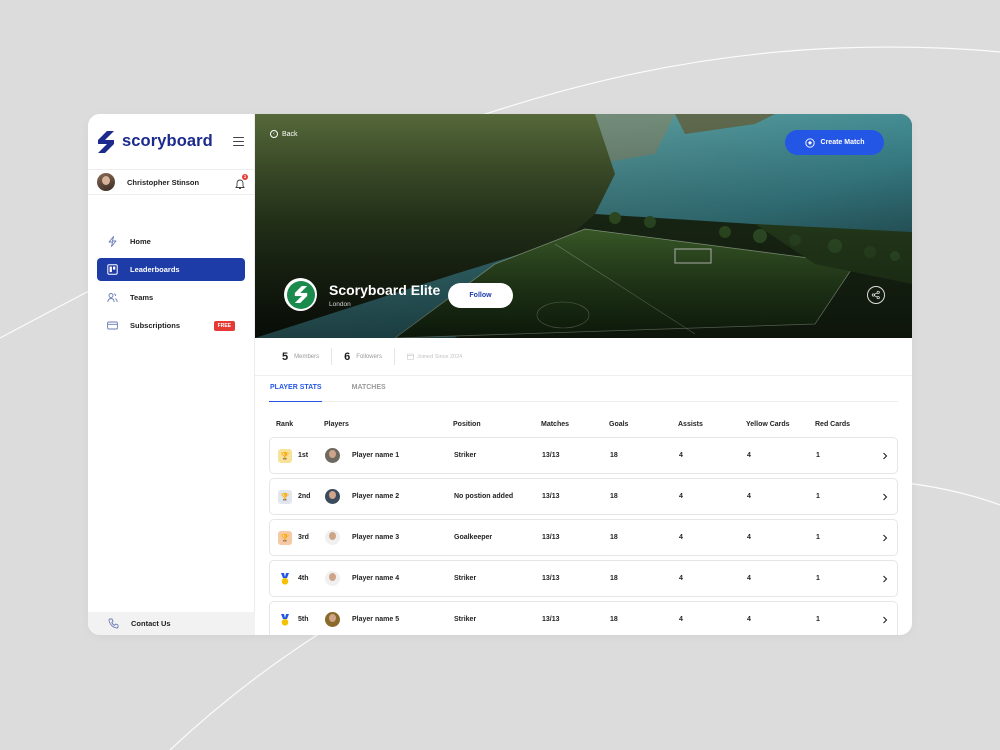  What do you see at coordinates (497, 424) in the screenshot?
I see `header-position: Position` at bounding box center [497, 424].